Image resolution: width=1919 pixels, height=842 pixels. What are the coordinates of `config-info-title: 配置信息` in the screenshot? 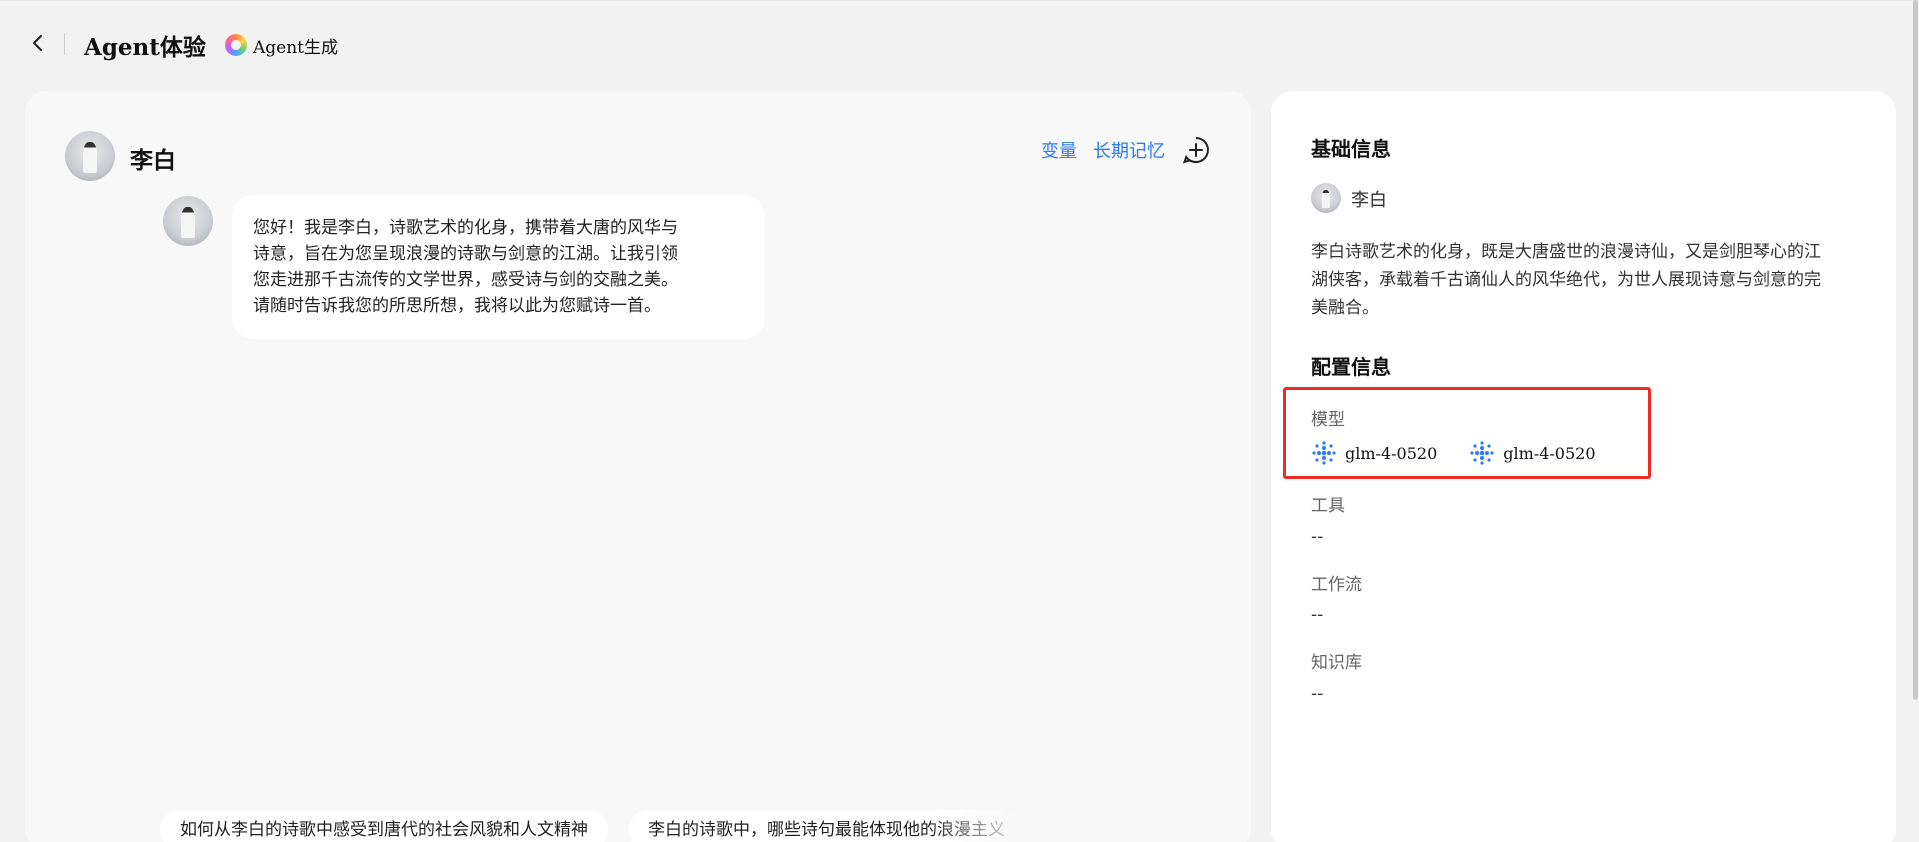 It's located at (1351, 367).